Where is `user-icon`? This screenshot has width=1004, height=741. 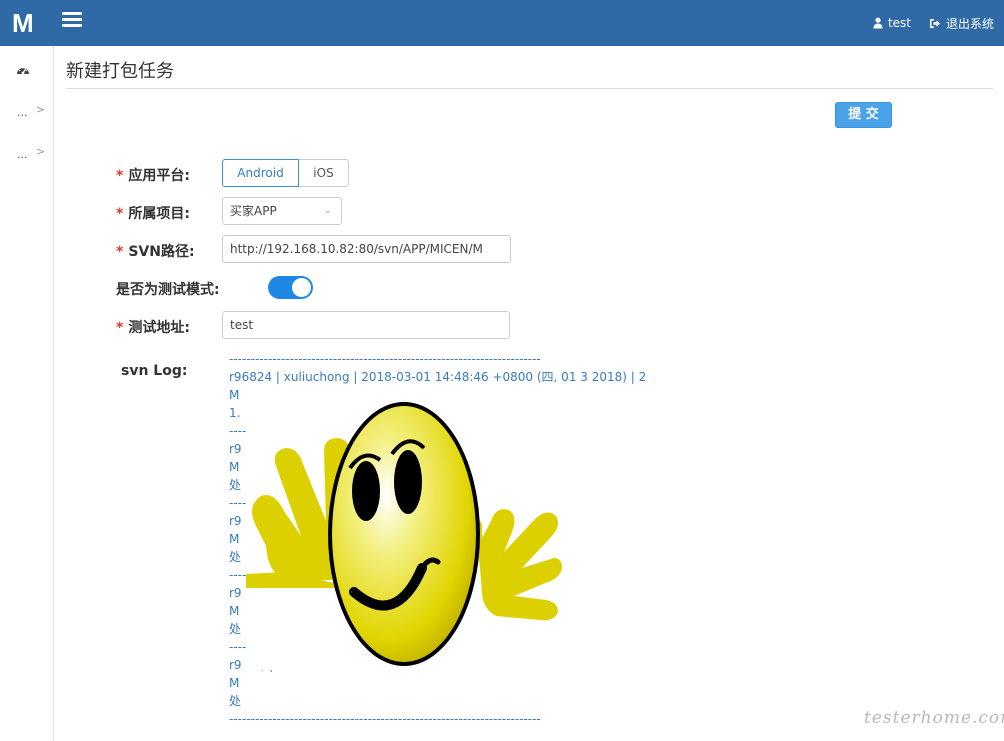 user-icon is located at coordinates (878, 23).